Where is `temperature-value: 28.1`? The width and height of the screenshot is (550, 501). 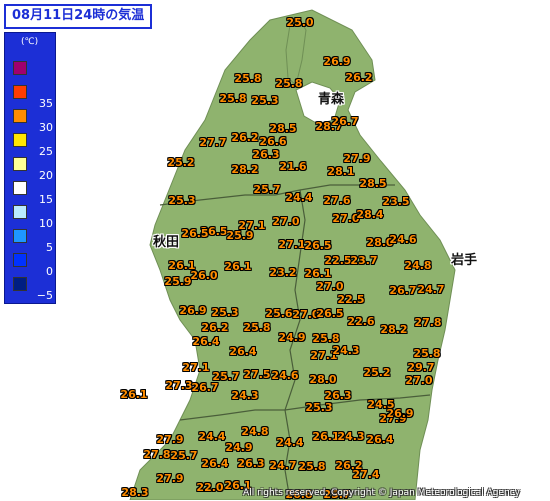 temperature-value: 28.1 is located at coordinates (341, 171).